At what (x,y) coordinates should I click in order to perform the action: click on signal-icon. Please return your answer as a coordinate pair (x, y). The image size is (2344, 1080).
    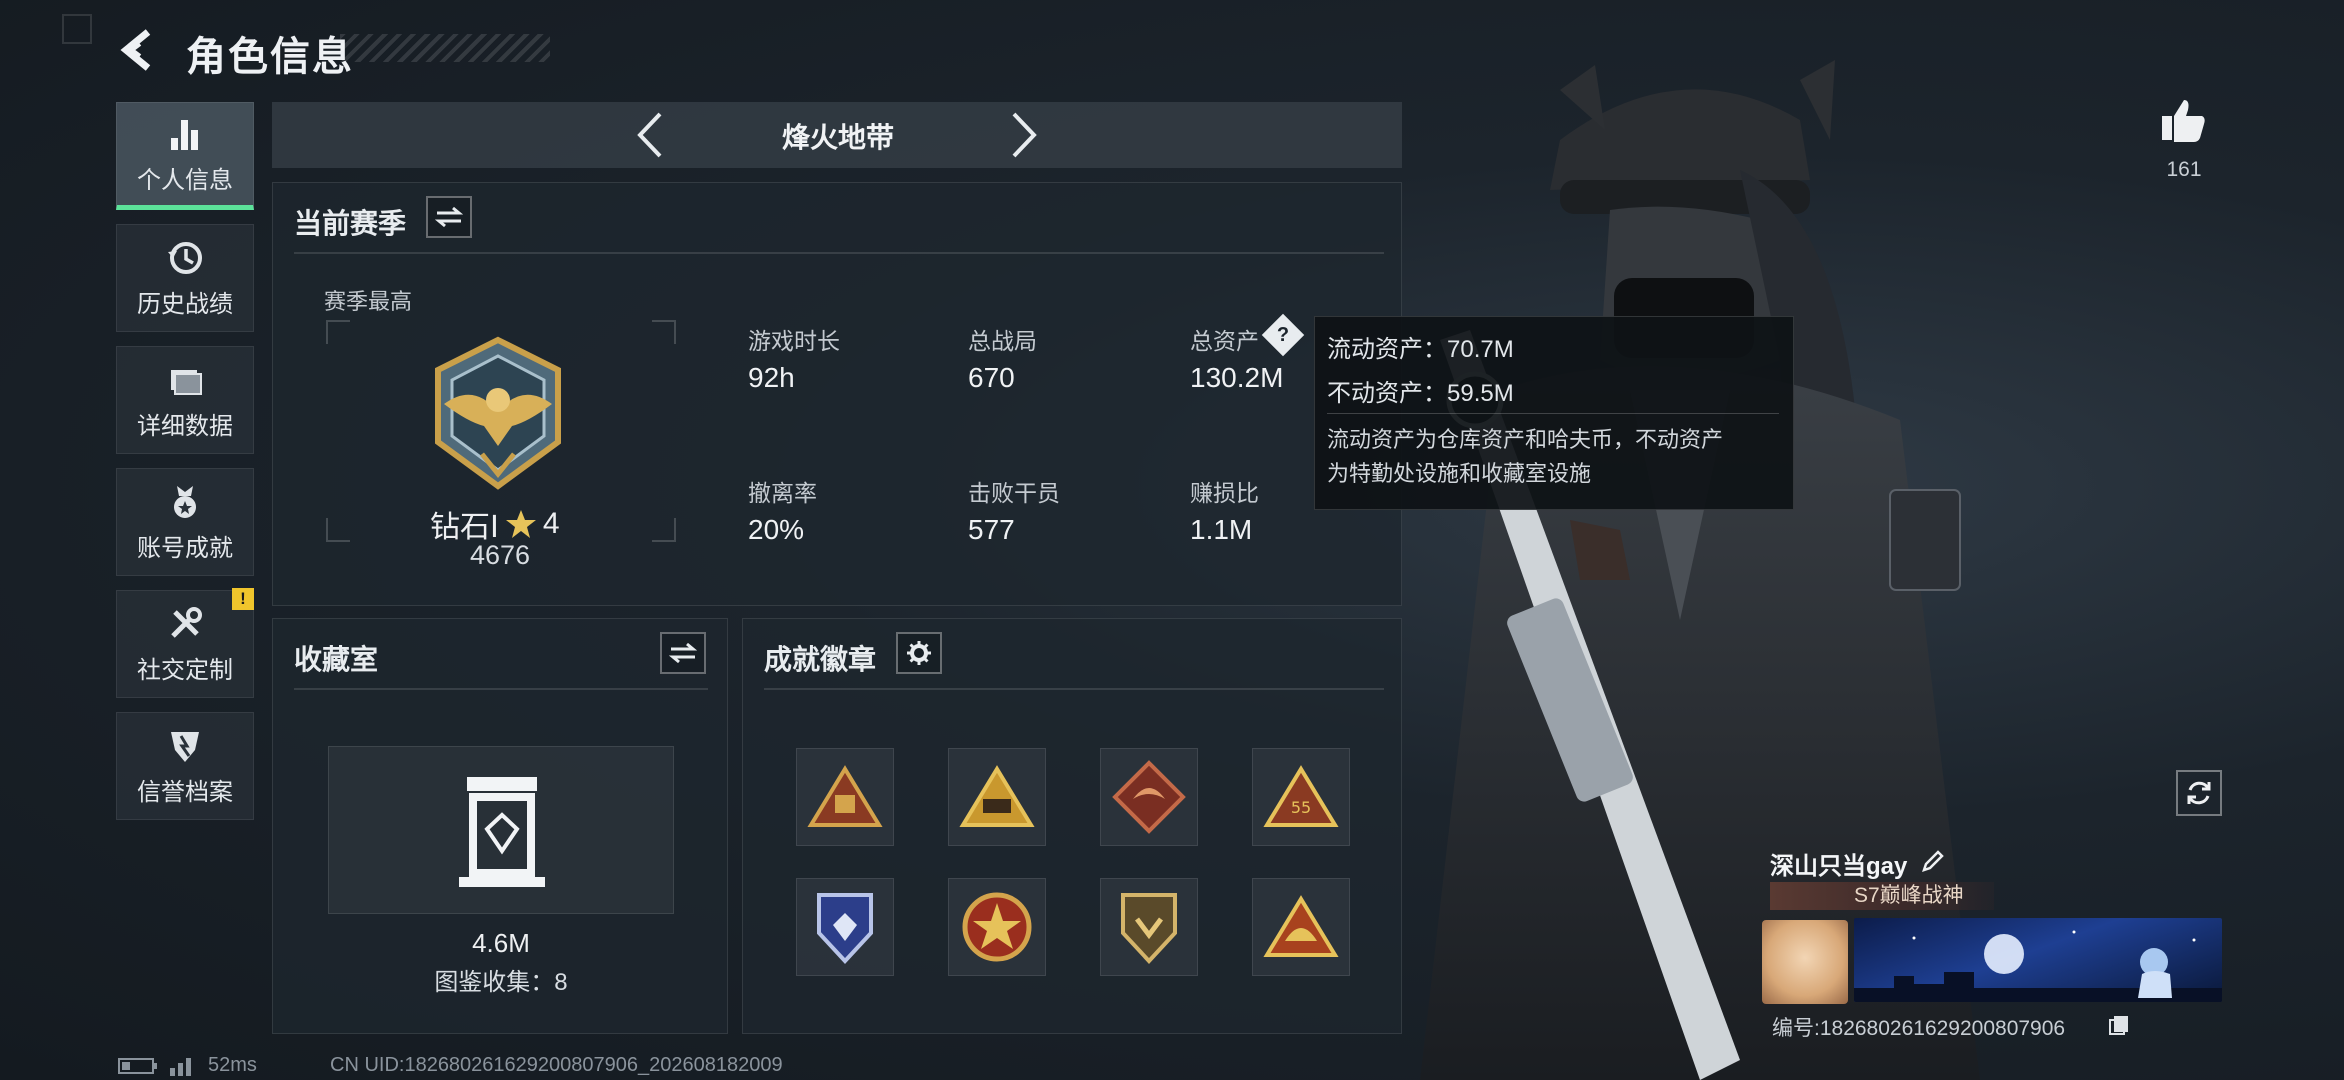
    Looking at the image, I should click on (180, 1066).